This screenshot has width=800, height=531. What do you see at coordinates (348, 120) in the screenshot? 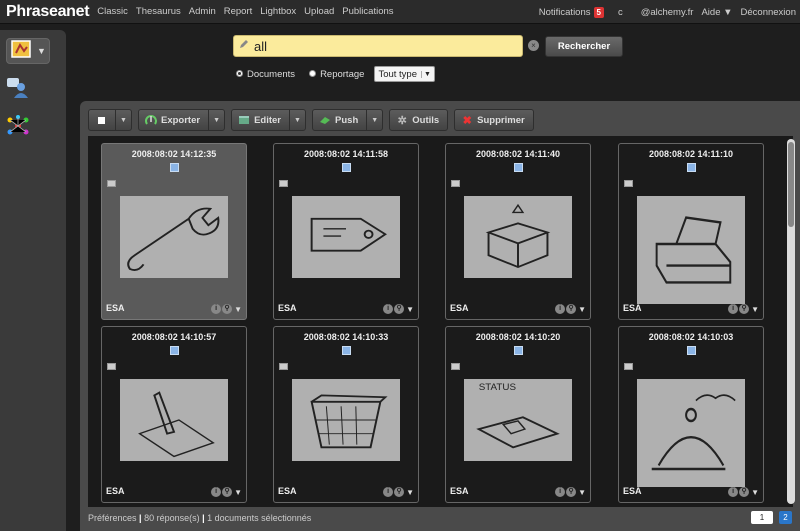
I see `push-button: Push ▼` at bounding box center [348, 120].